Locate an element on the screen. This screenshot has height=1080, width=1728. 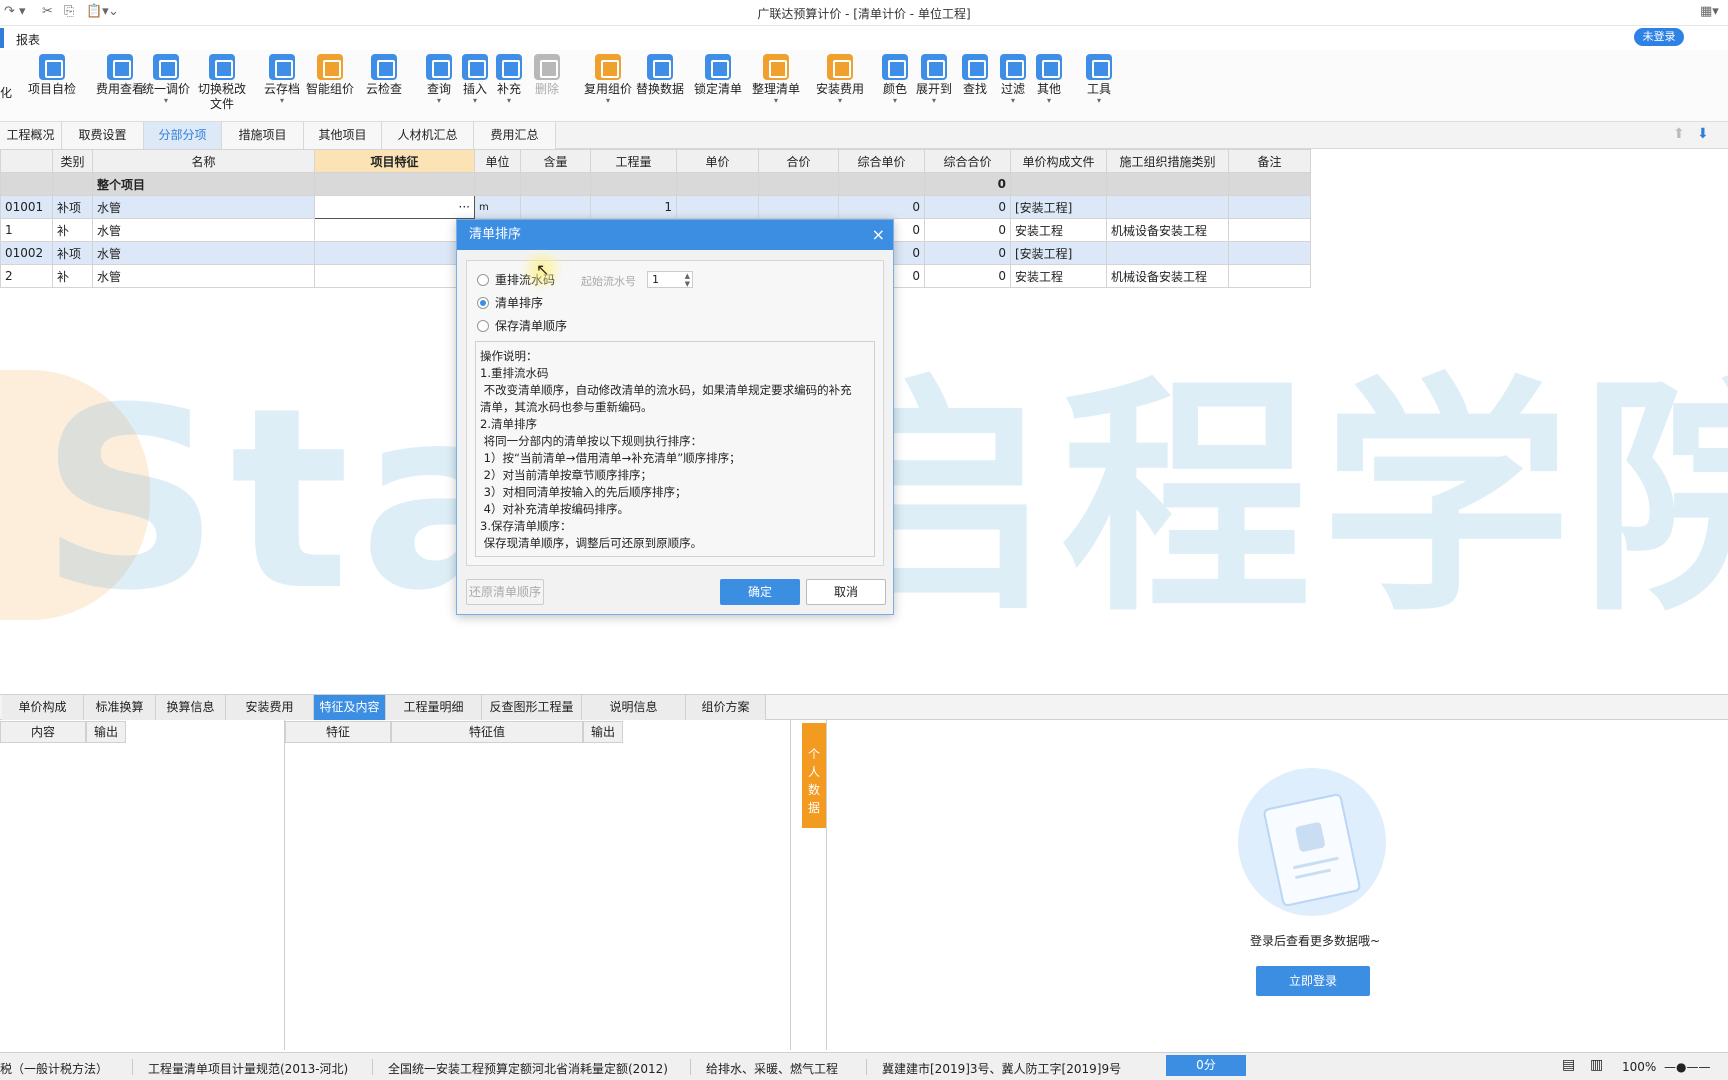
toolbar-cloud-save-button: 云存档 ▾ is located at coordinates (282, 79).